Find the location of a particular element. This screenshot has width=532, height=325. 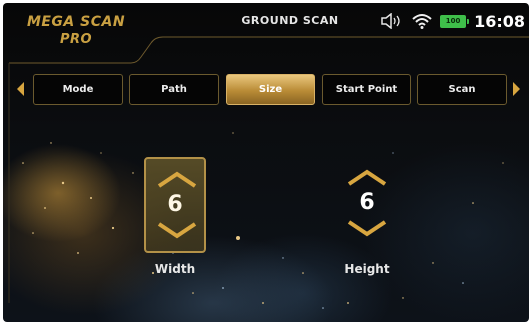

app-logo: MEGA SCAN PRO is located at coordinates (76, 31).